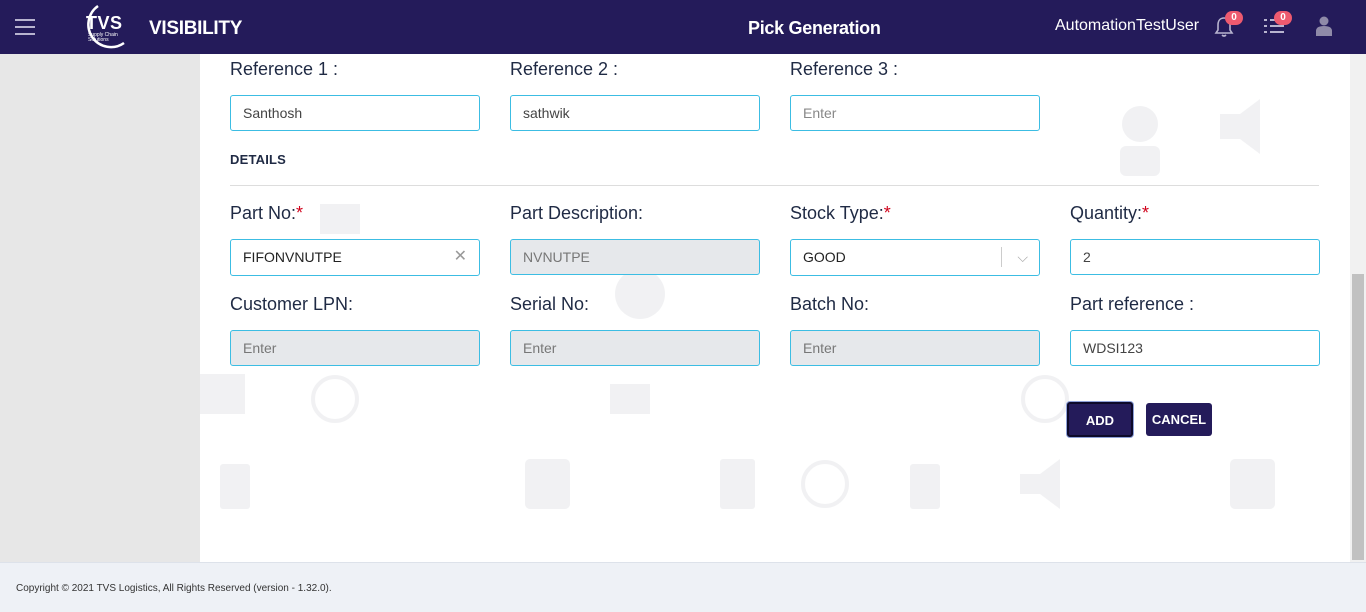 This screenshot has width=1366, height=612. I want to click on brand-name: VISIBILITY, so click(196, 28).